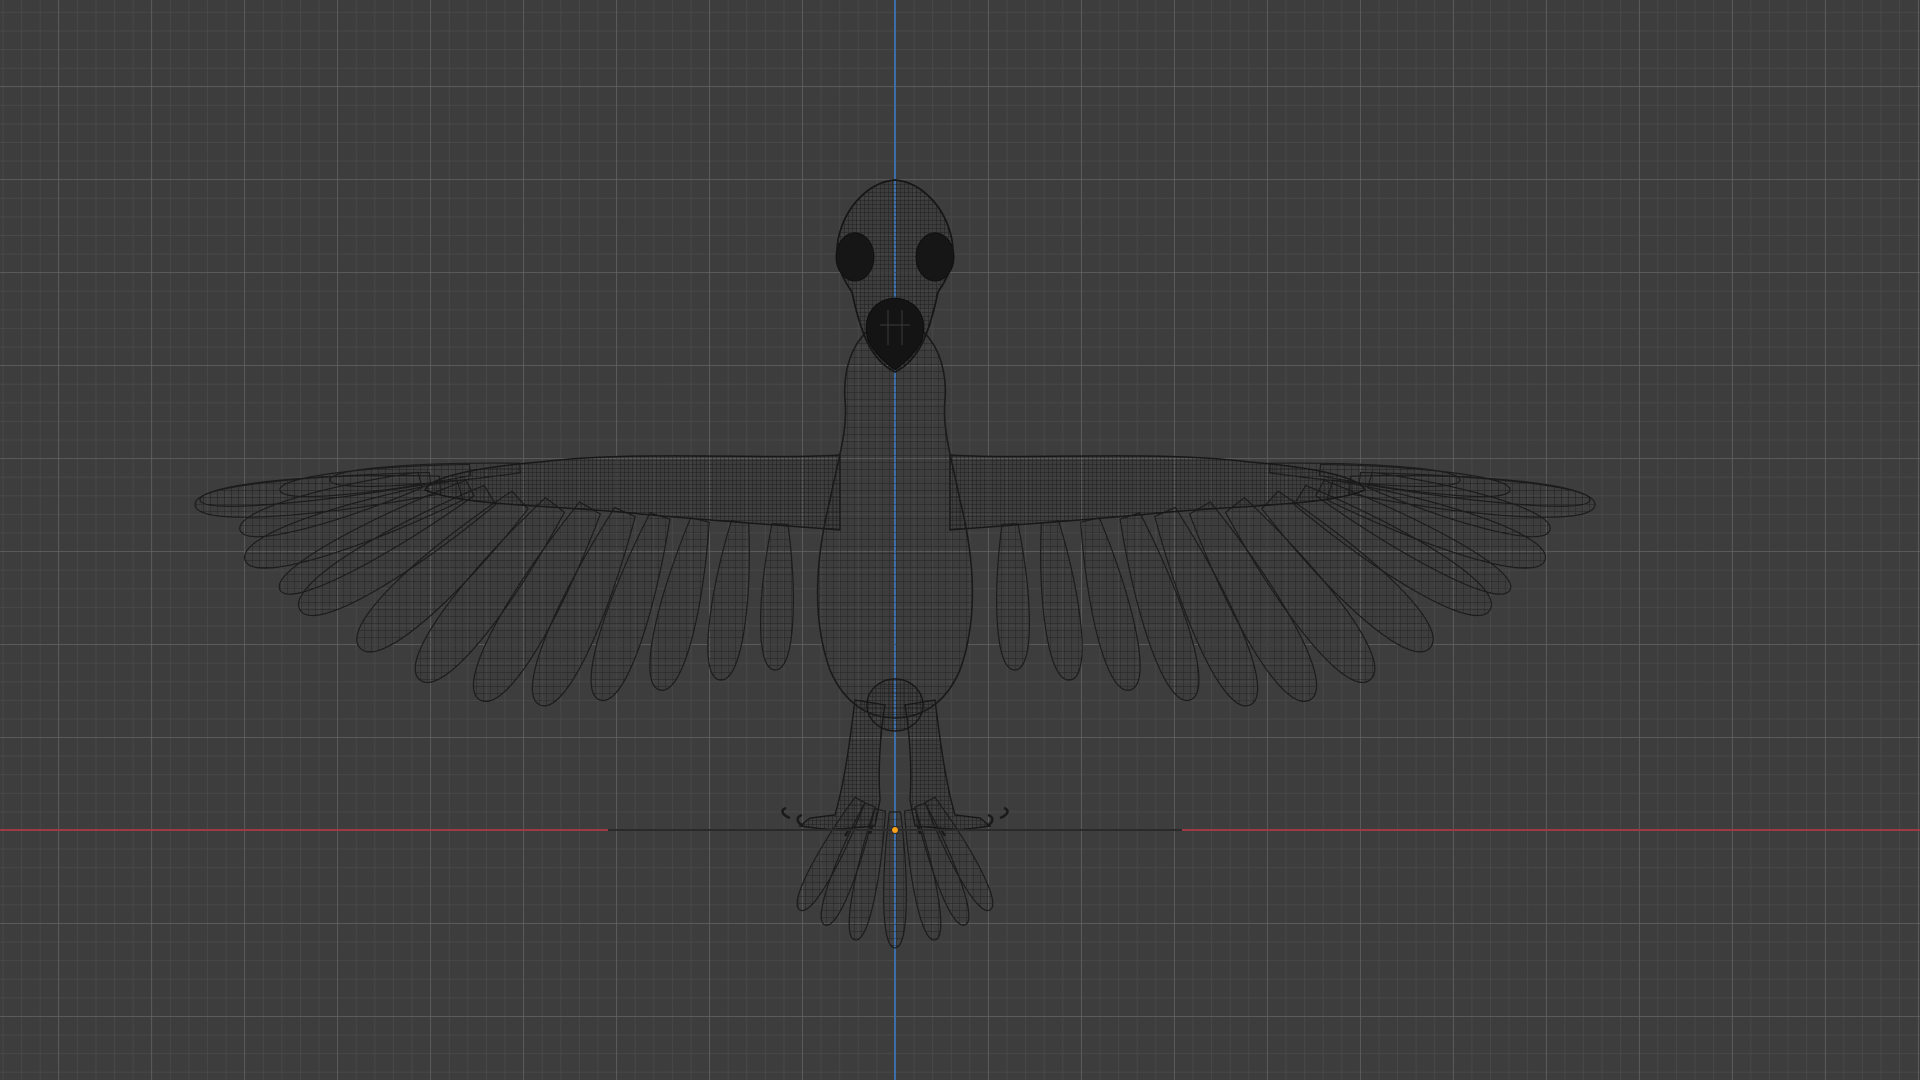 This screenshot has height=1080, width=1920. What do you see at coordinates (895, 519) in the screenshot?
I see `bird-body` at bounding box center [895, 519].